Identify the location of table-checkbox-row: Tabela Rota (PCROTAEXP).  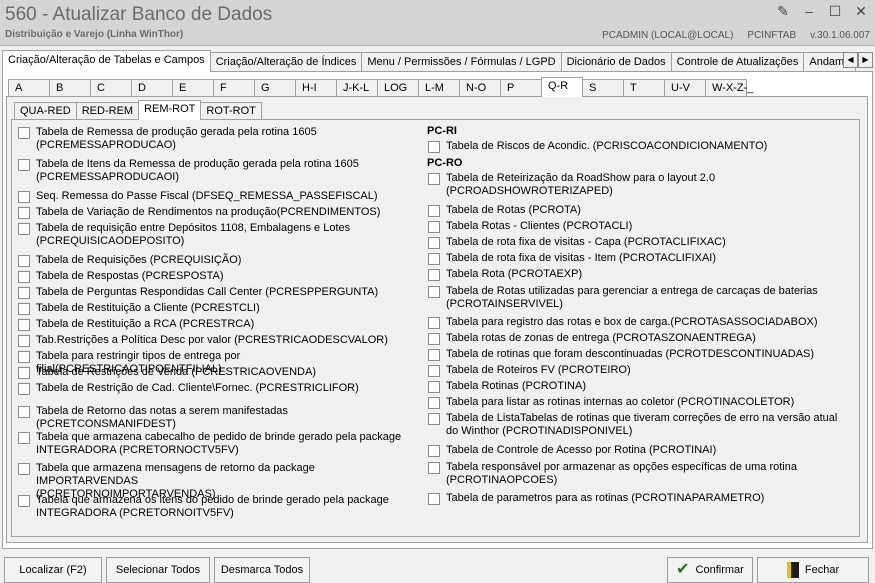
(638, 274).